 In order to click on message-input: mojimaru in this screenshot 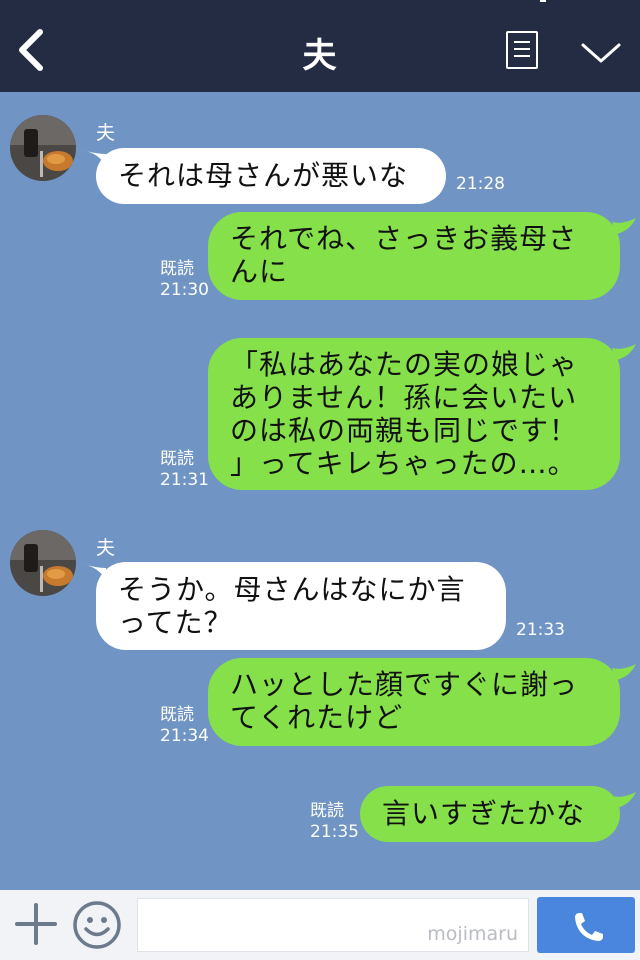, I will do `click(333, 925)`.